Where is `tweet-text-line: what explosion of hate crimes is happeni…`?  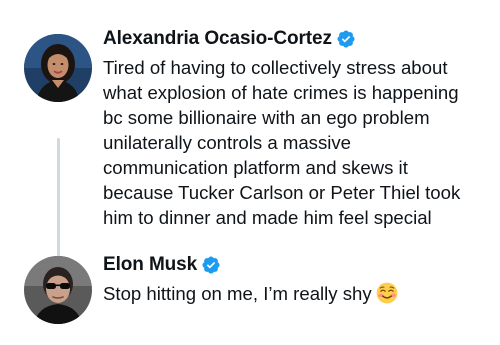 tweet-text-line: what explosion of hate crimes is happeni… is located at coordinates (281, 92).